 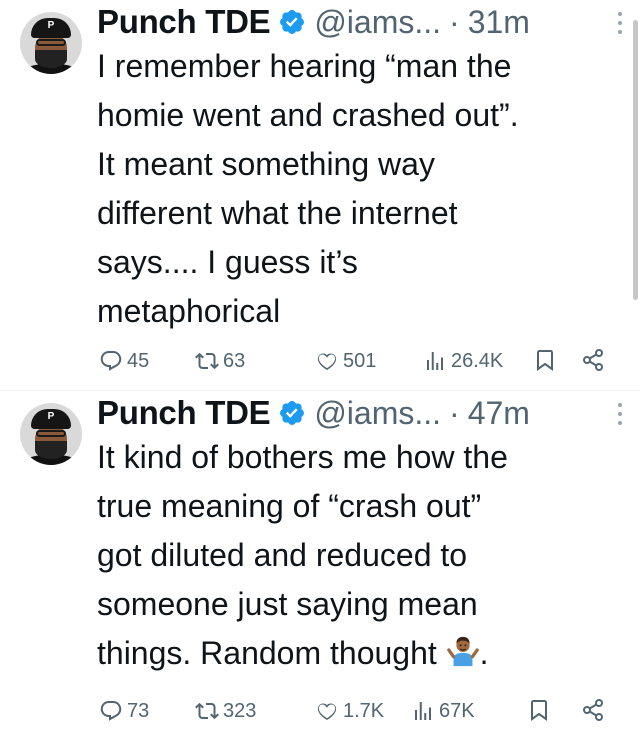 What do you see at coordinates (635, 160) in the screenshot?
I see `scrollbar` at bounding box center [635, 160].